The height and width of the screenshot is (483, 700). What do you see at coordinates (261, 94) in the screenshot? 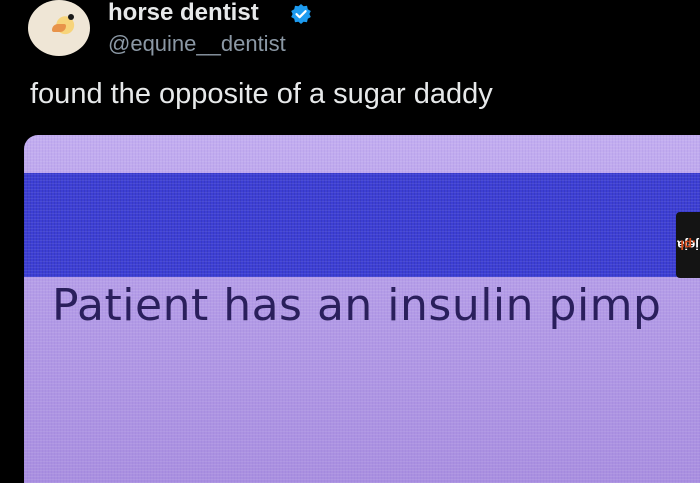
I see `tweet-text: found the opposite of a sugar daddy` at bounding box center [261, 94].